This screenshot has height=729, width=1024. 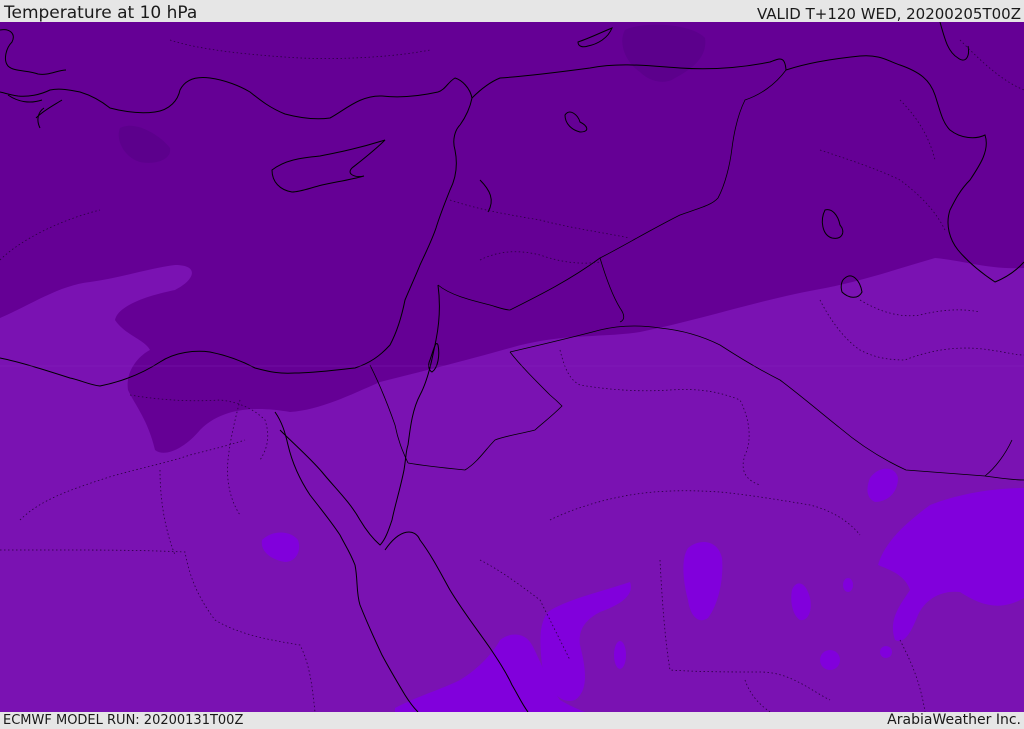 What do you see at coordinates (123, 720) in the screenshot?
I see `model-run-label: ECMWF MODEL RUN: 20200131T00Z` at bounding box center [123, 720].